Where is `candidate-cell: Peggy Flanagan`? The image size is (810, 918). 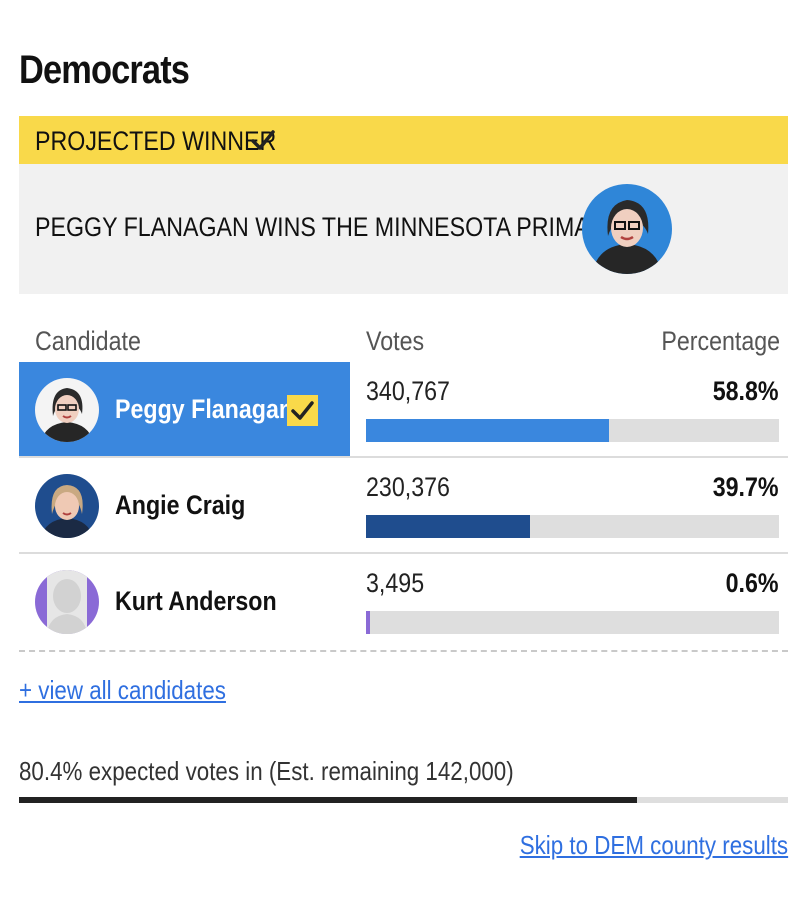 candidate-cell: Peggy Flanagan is located at coordinates (184, 409).